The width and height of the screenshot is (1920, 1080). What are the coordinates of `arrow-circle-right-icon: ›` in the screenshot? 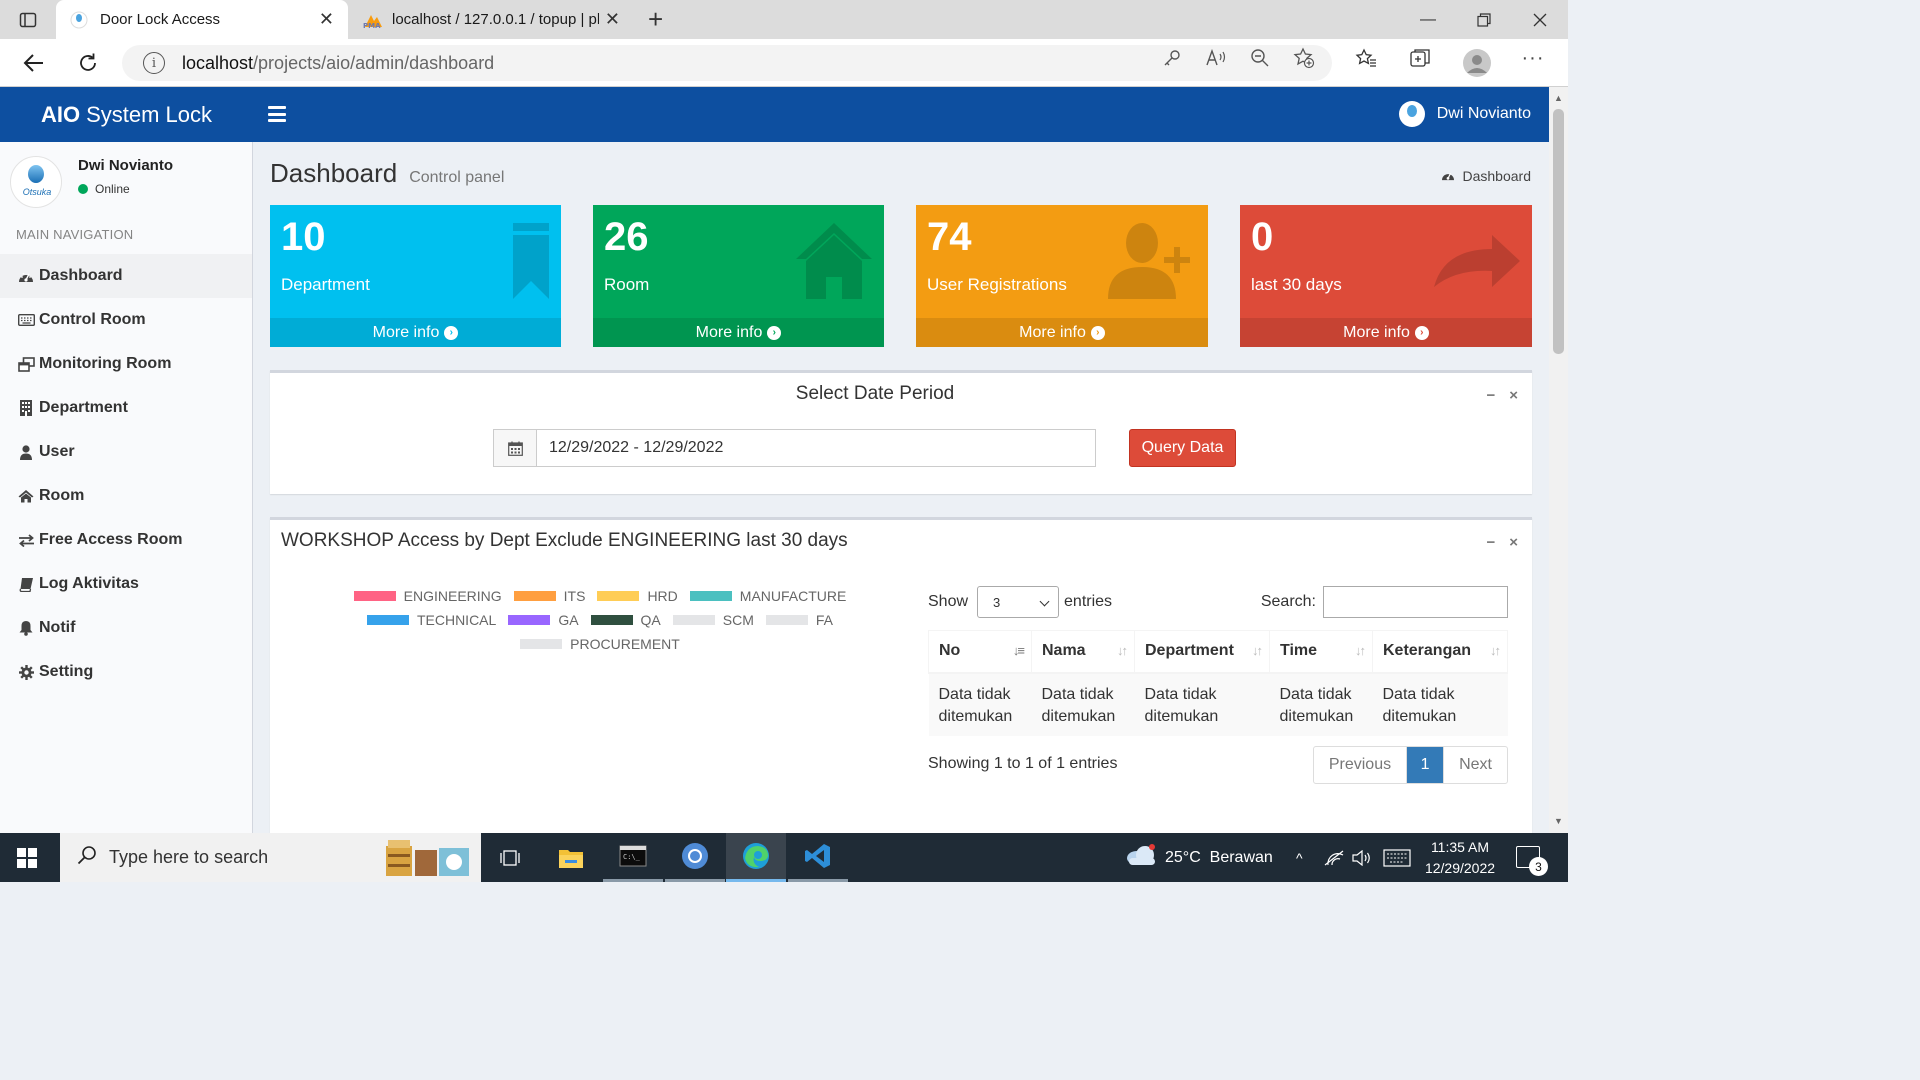 It's located at (774, 332).